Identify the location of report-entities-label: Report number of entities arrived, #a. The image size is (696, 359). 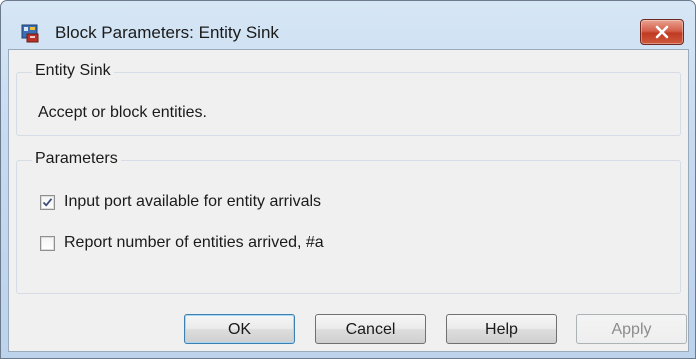
(194, 242).